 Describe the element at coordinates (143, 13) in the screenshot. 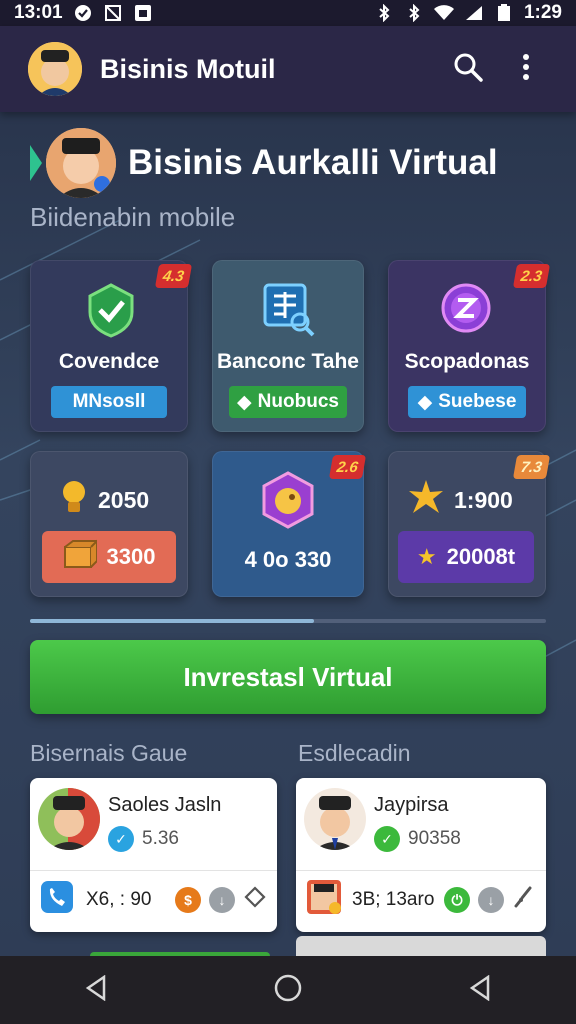

I see `app-icon` at that location.